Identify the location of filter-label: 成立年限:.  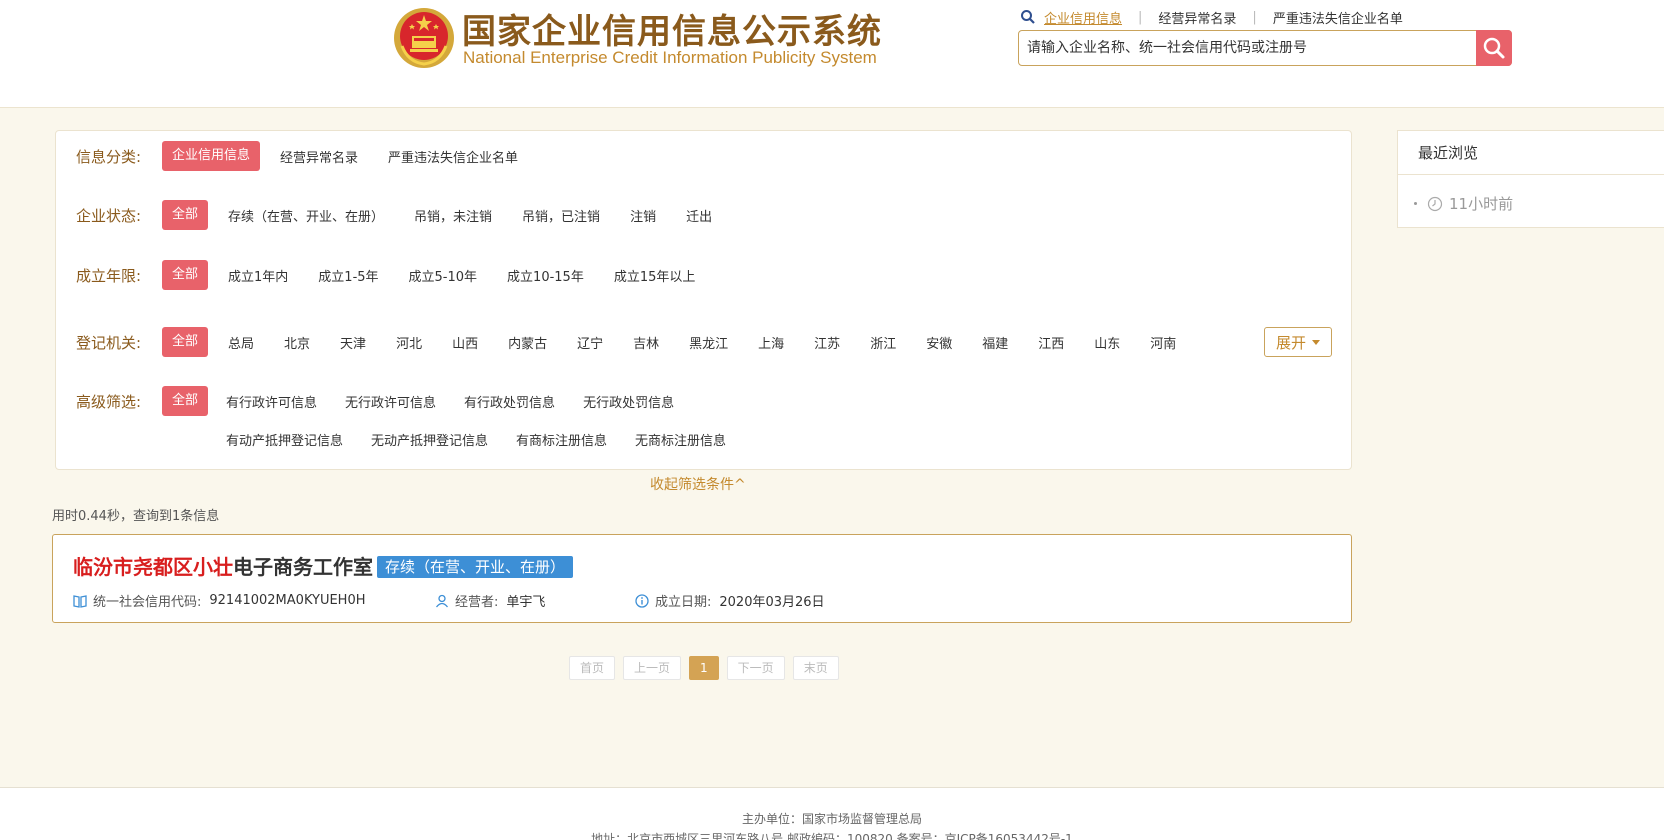
(109, 275).